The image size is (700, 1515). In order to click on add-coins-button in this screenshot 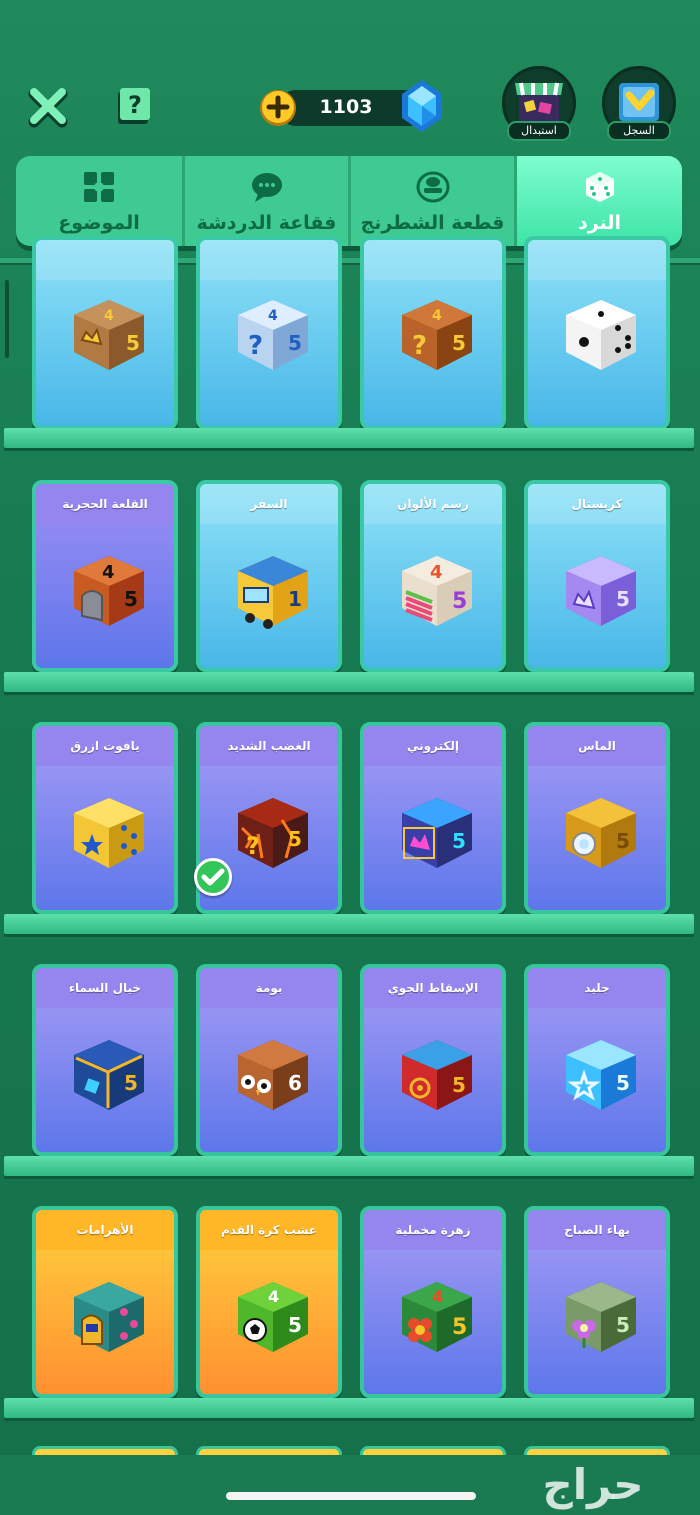, I will do `click(278, 108)`.